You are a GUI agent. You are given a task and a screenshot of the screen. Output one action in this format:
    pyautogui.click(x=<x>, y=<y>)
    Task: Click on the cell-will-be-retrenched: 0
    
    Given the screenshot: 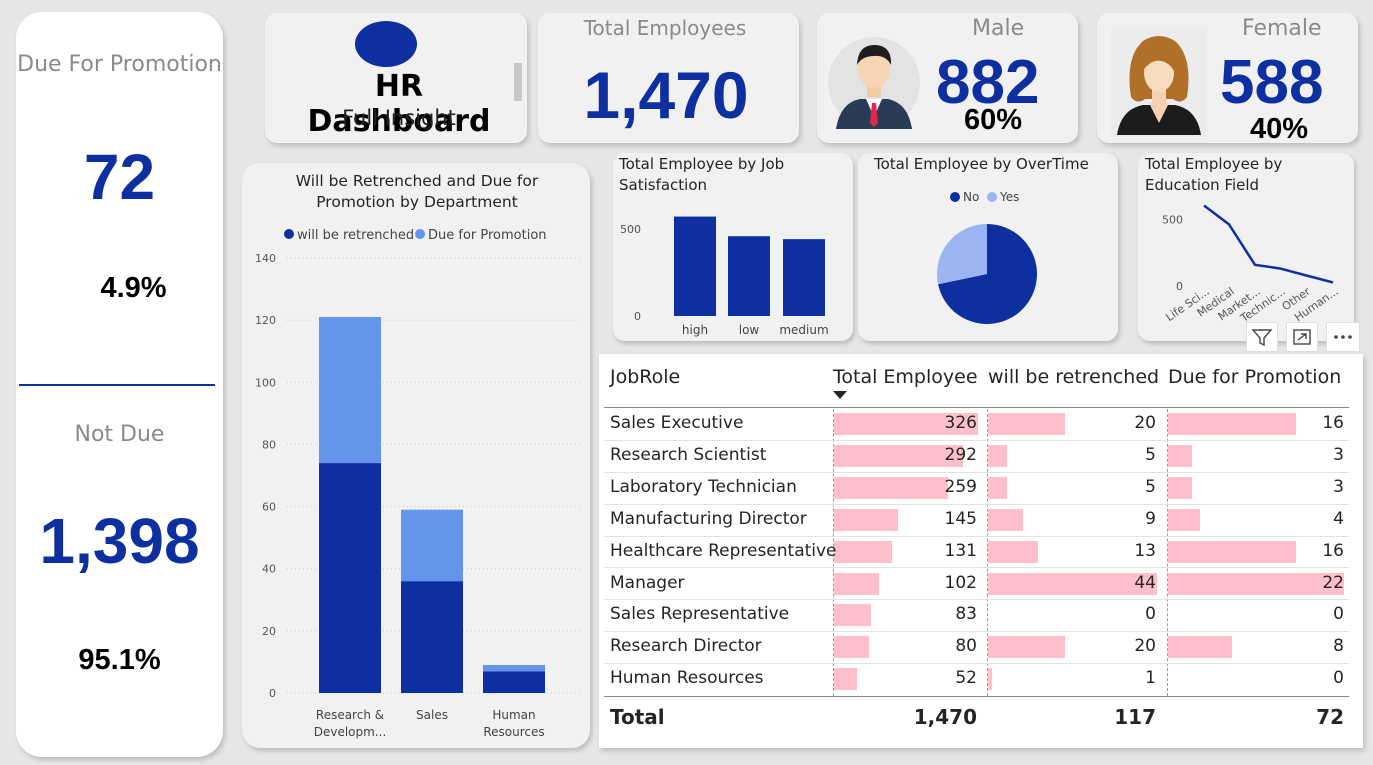 What is the action you would take?
    pyautogui.click(x=1150, y=614)
    